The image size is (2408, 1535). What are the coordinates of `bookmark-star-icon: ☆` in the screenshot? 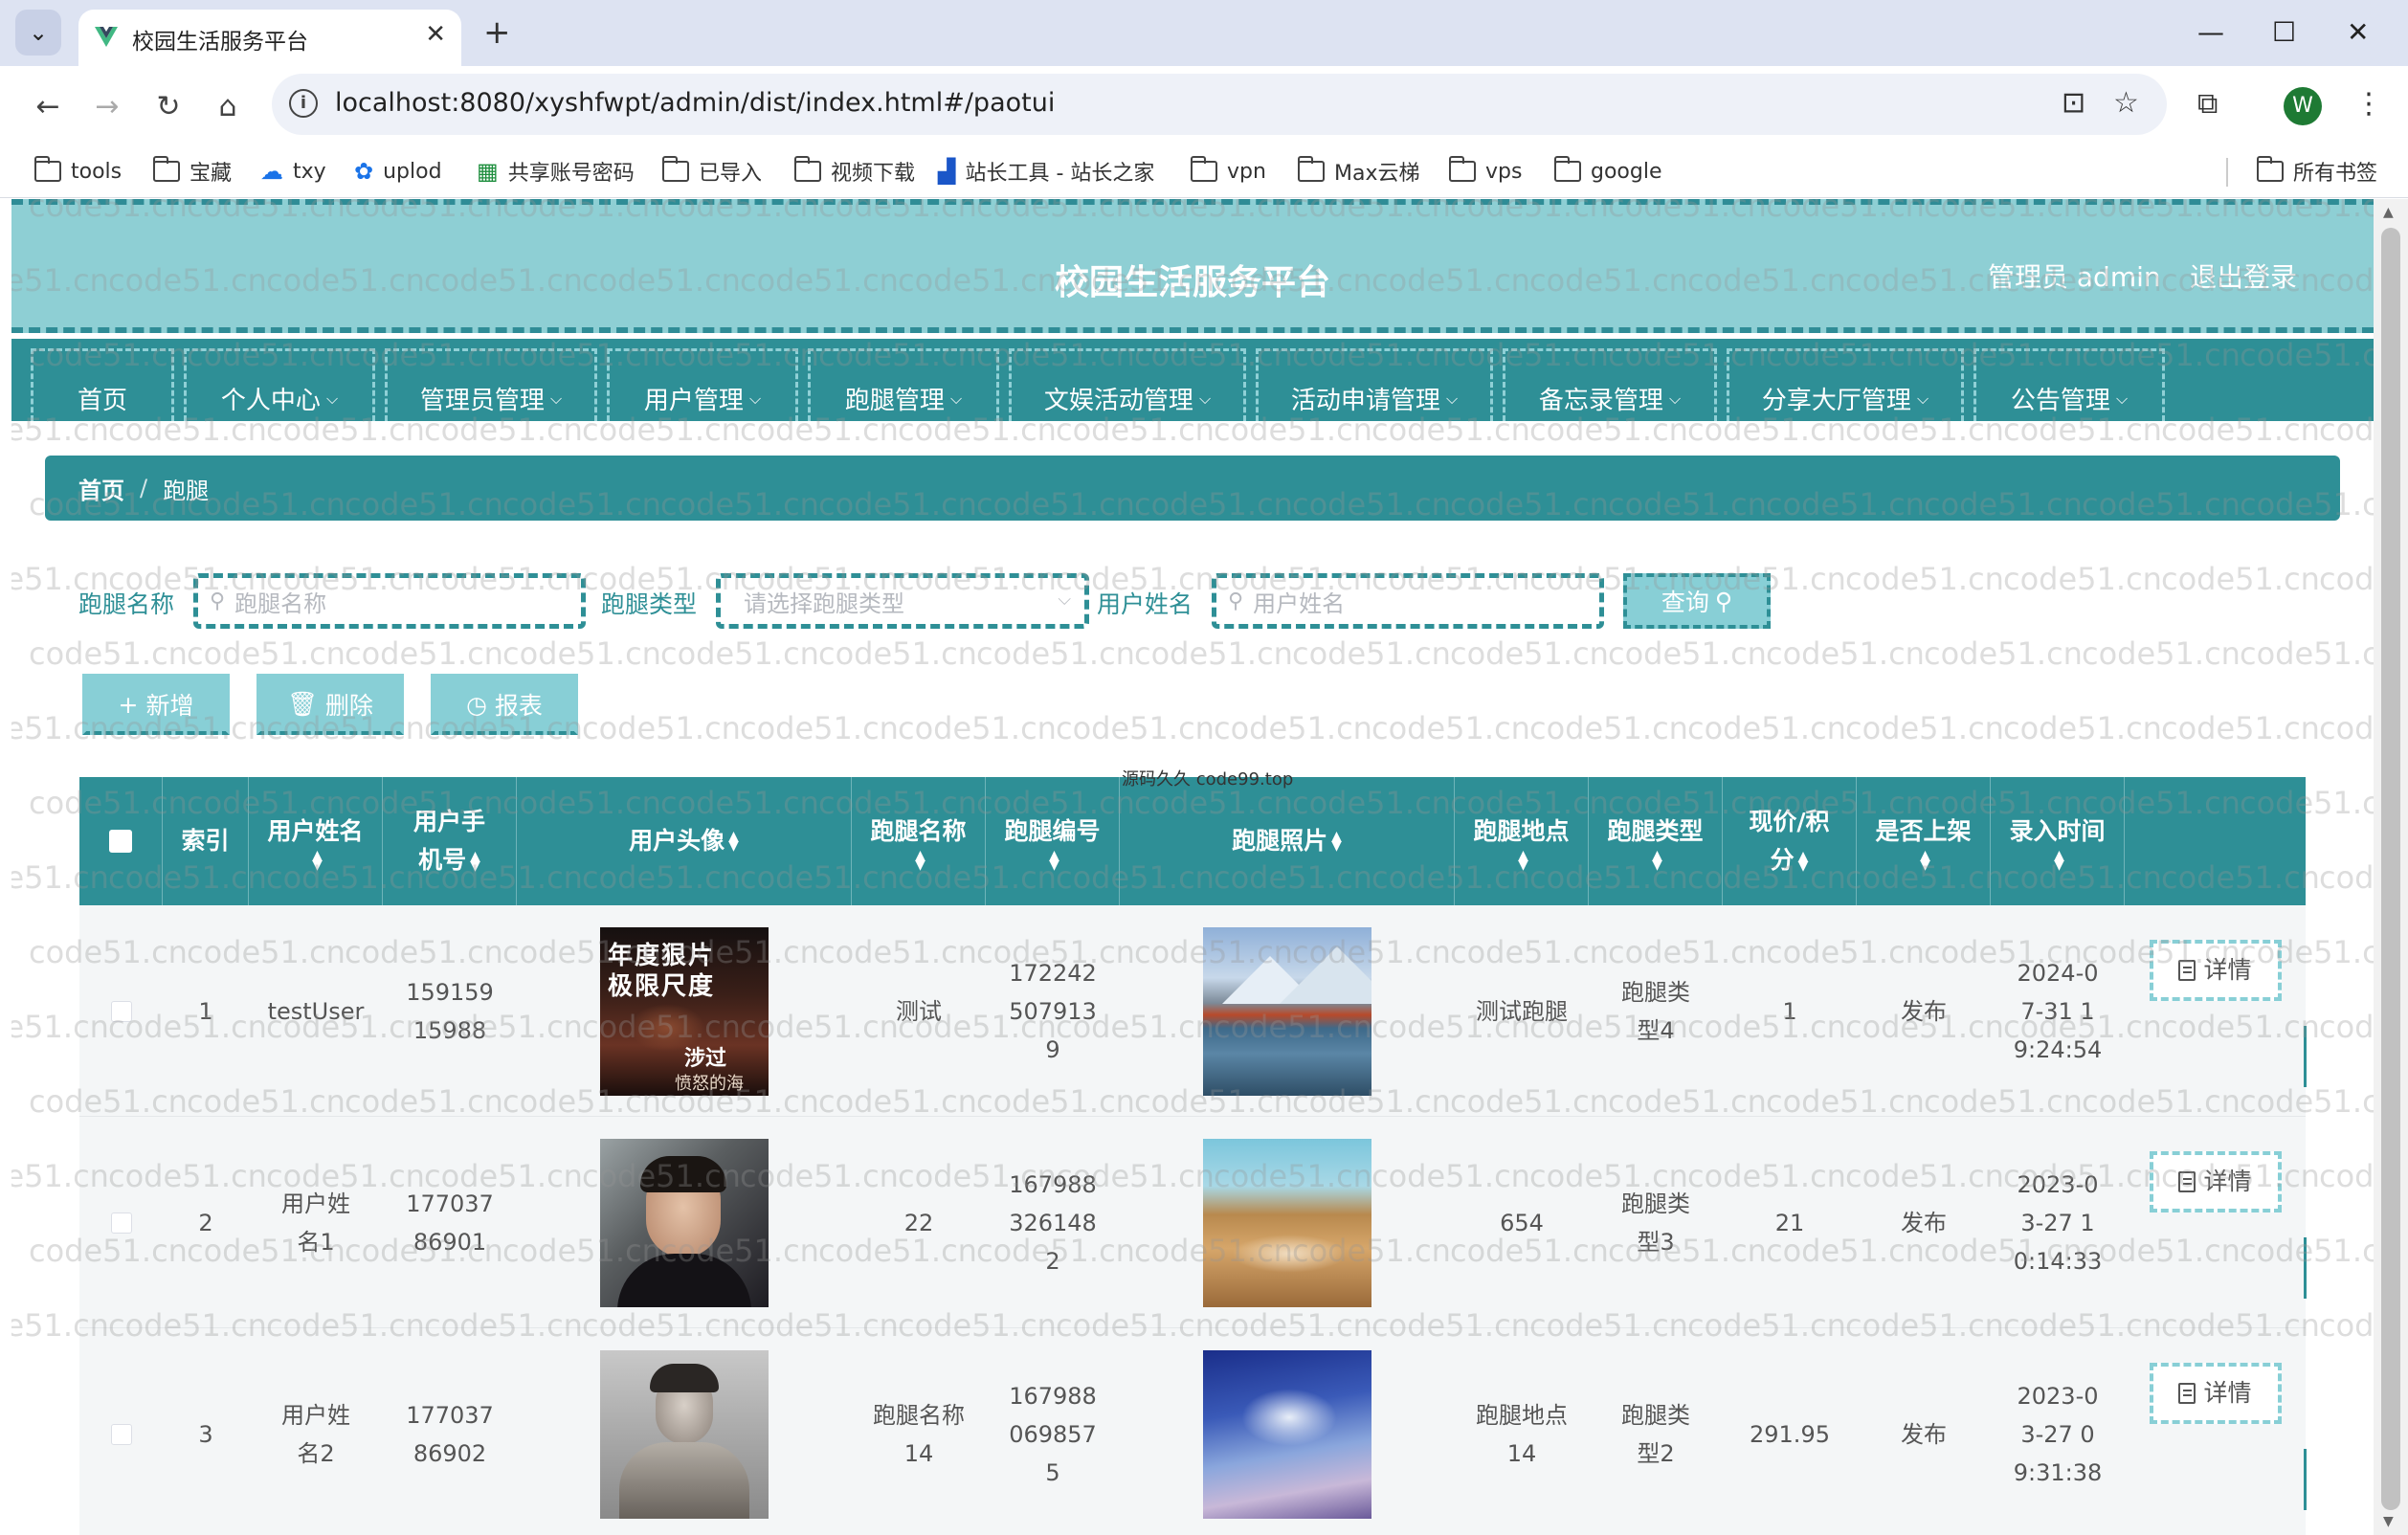 It's located at (2126, 103).